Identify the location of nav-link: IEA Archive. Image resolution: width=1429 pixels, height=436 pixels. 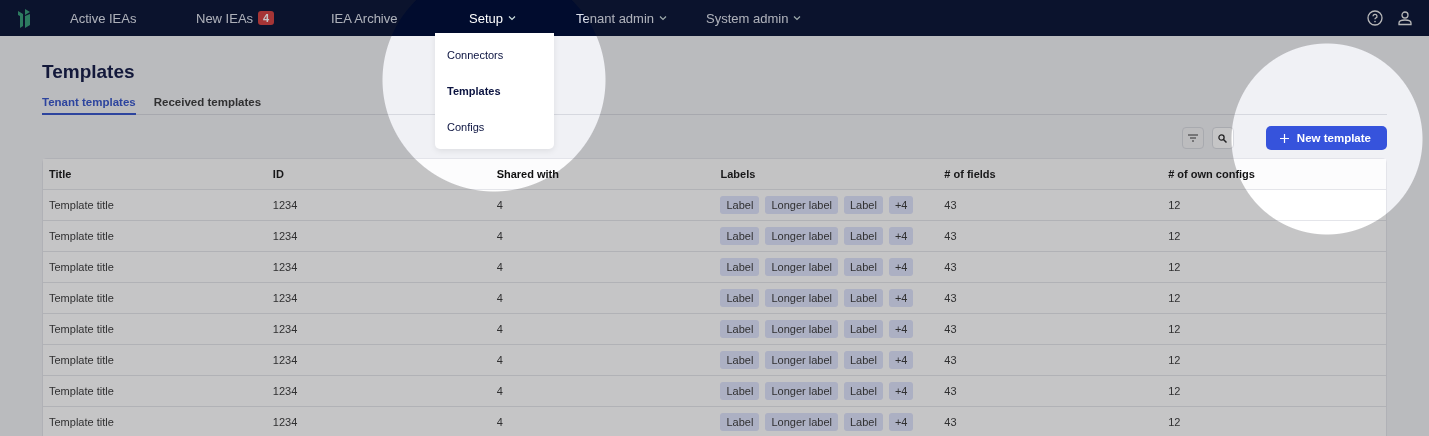
(364, 18).